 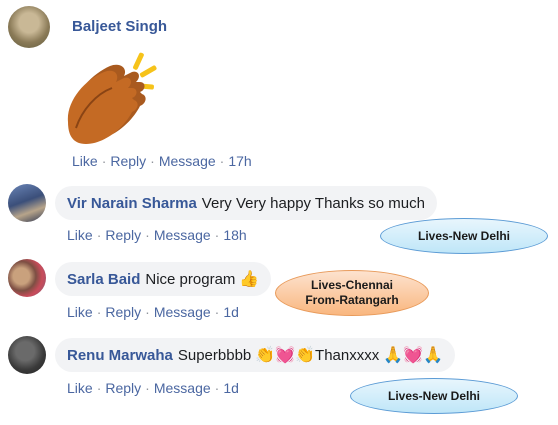 I want to click on comment-actions: Like · Reply · Message · 17h, so click(x=162, y=161).